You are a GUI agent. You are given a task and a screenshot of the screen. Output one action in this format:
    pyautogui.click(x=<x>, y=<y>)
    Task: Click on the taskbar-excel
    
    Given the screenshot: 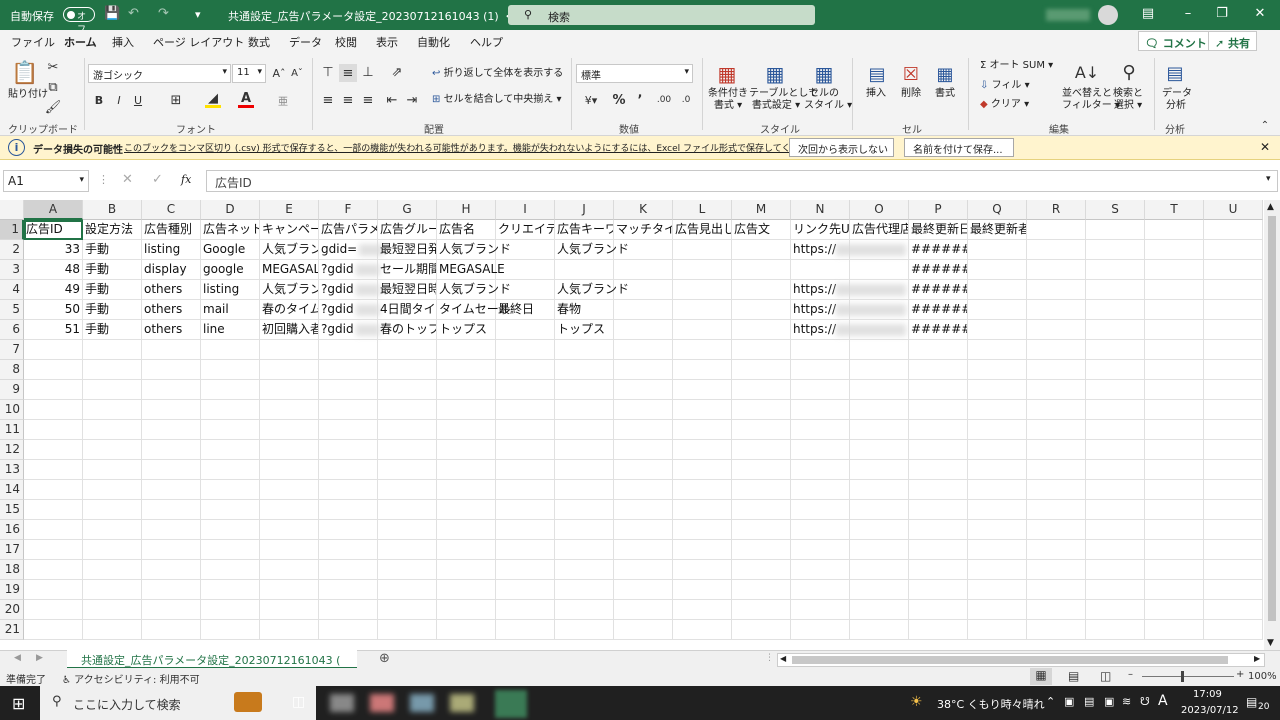 What is the action you would take?
    pyautogui.click(x=511, y=704)
    